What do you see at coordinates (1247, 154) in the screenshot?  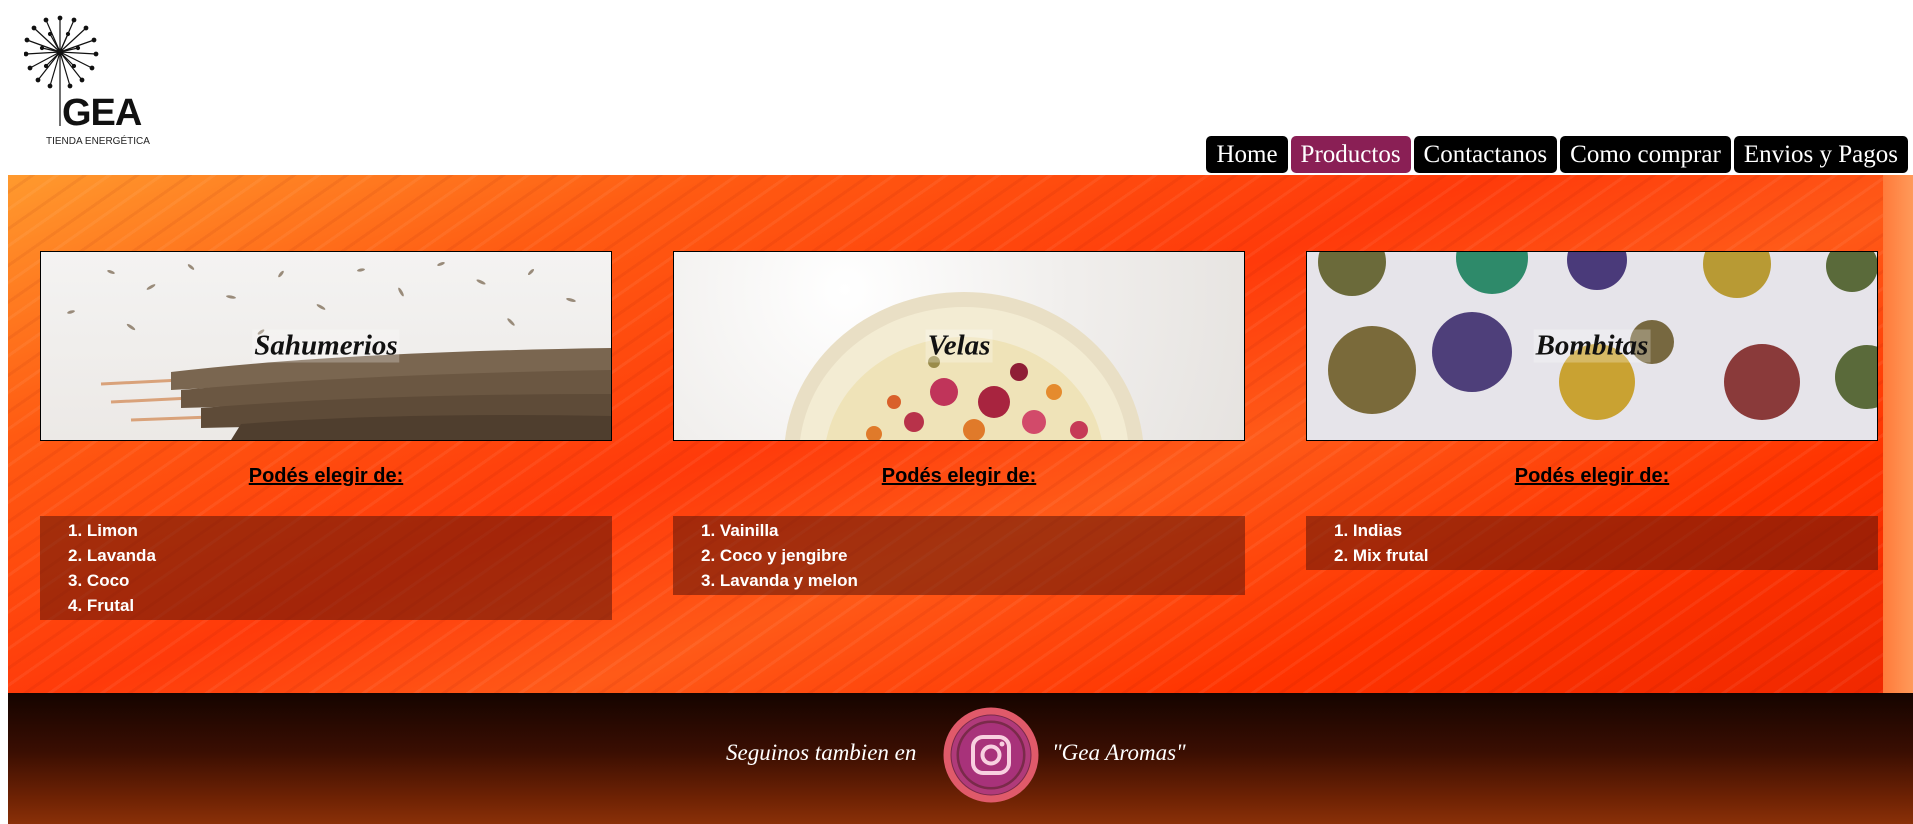 I see `nav-home: Home` at bounding box center [1247, 154].